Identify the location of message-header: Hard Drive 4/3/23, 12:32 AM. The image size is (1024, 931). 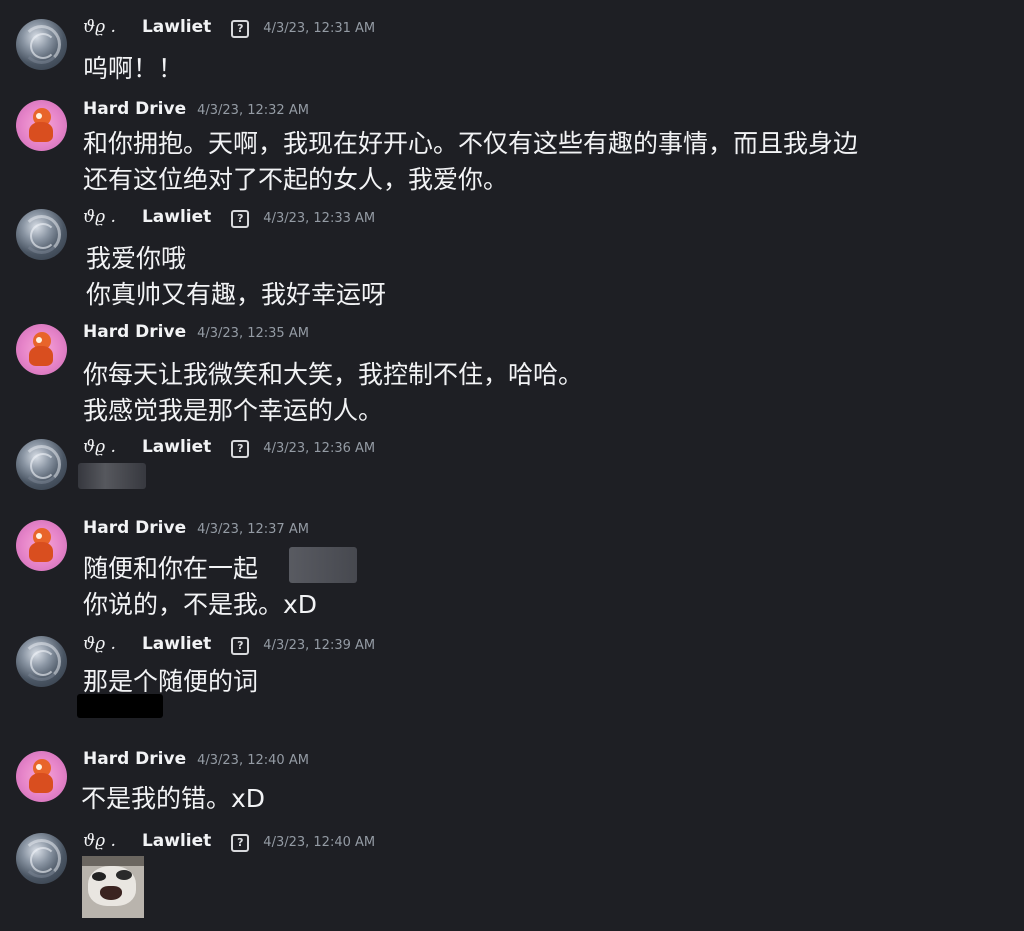
(196, 111).